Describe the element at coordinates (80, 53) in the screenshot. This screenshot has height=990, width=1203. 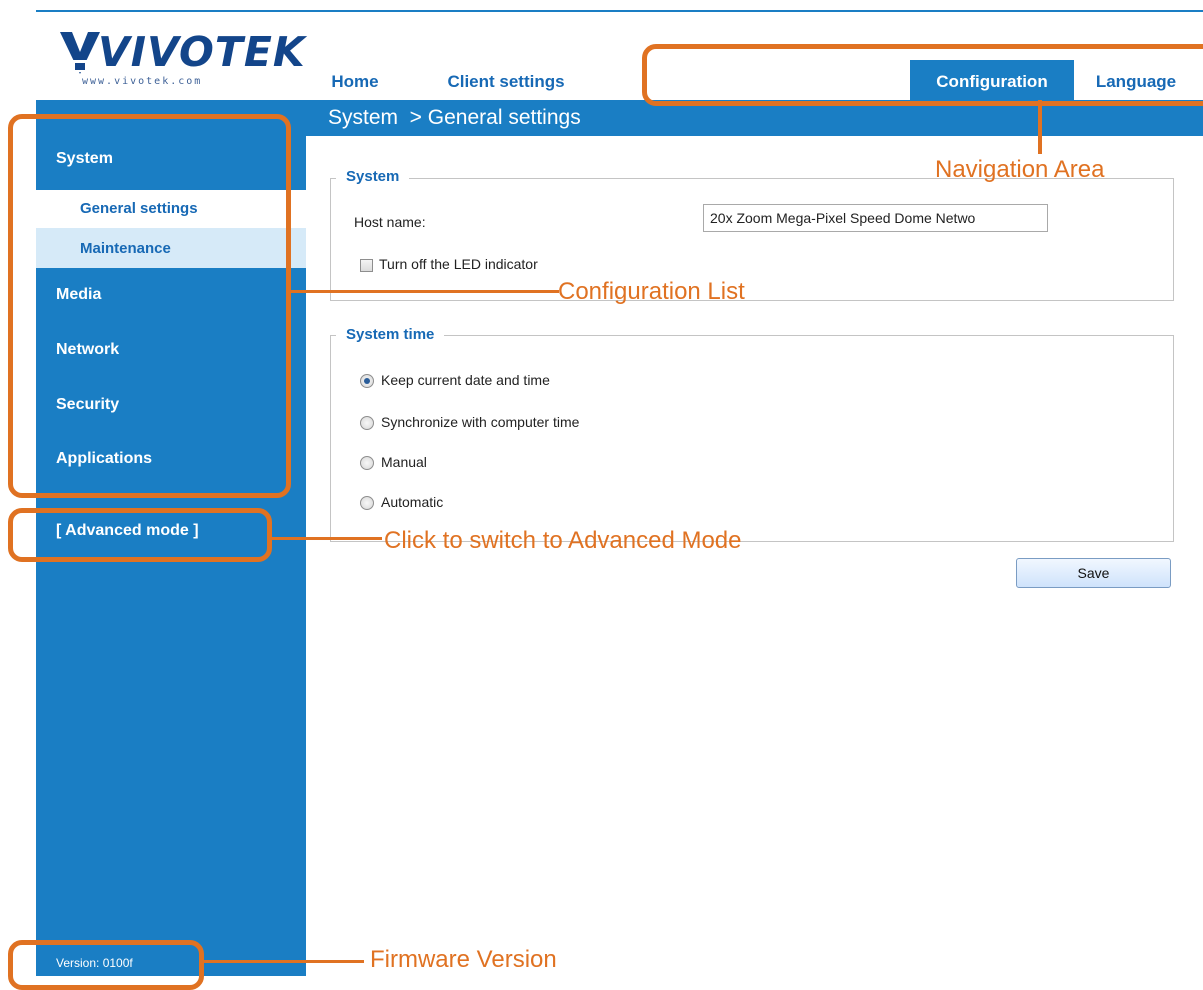
I see `vivotek-logo-icon` at that location.